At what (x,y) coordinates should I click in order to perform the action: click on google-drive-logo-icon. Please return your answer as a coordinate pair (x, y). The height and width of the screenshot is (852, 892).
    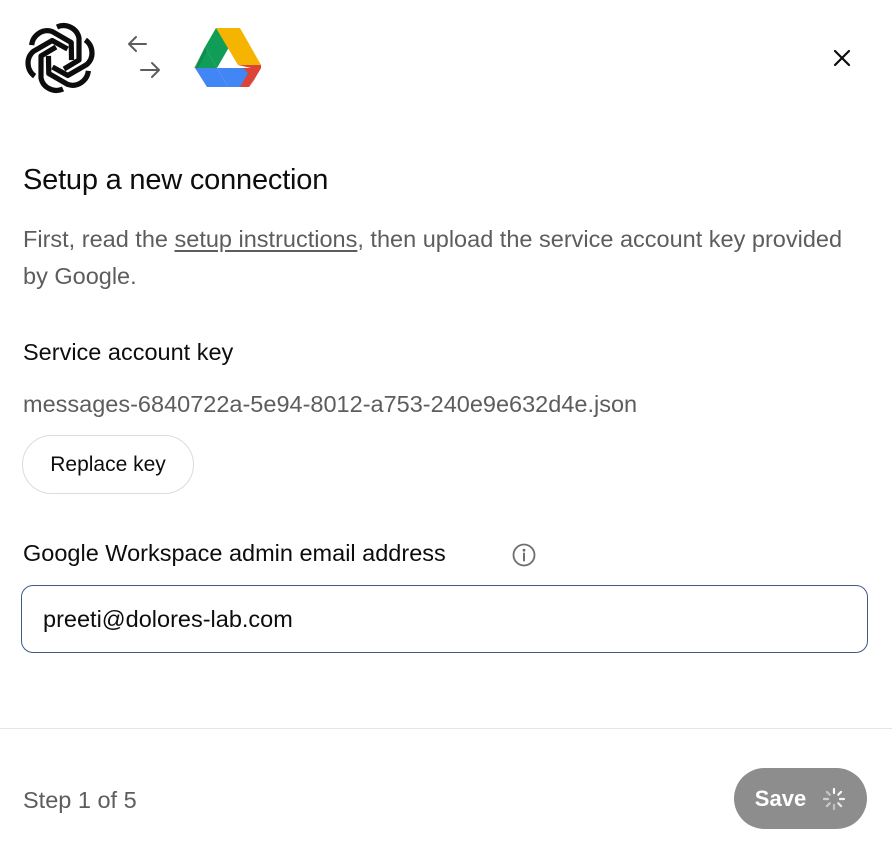
    Looking at the image, I should click on (227, 57).